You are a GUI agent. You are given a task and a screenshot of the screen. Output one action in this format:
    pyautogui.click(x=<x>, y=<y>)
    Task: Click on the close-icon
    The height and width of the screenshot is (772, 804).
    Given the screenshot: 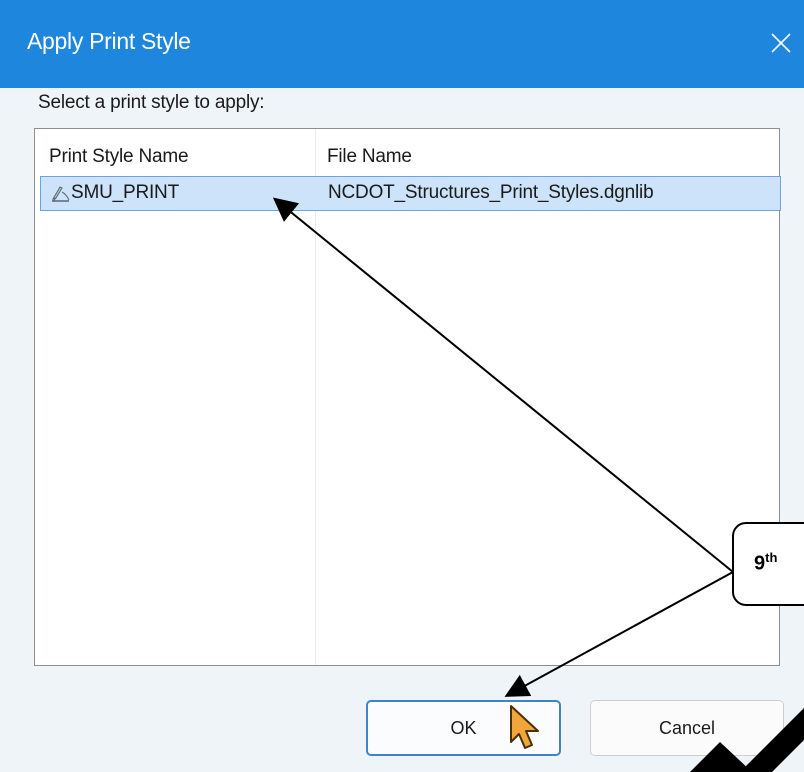 What is the action you would take?
    pyautogui.click(x=781, y=43)
    